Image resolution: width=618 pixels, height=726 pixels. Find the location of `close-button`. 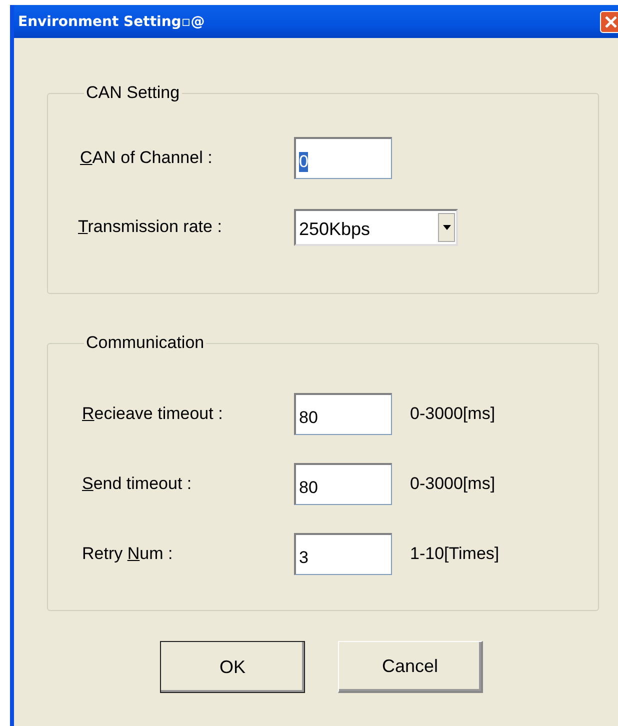

close-button is located at coordinates (609, 21).